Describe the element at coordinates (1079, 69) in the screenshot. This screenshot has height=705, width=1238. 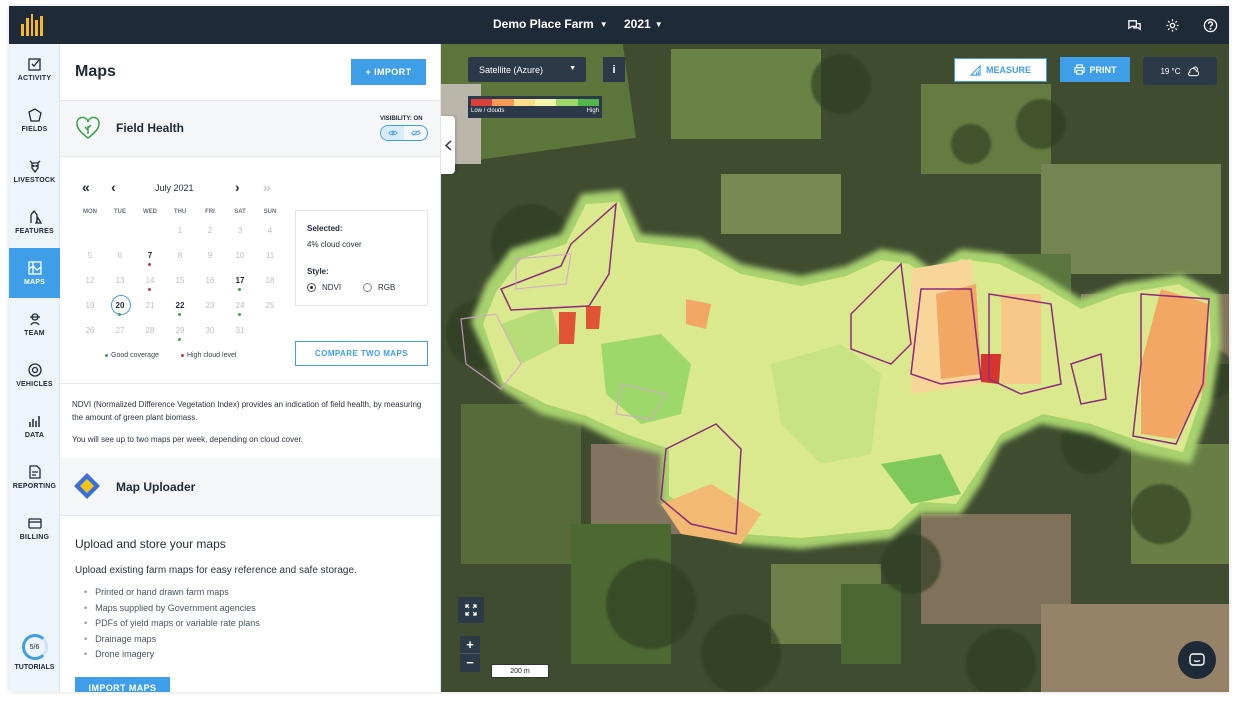
I see `printer-icon` at that location.